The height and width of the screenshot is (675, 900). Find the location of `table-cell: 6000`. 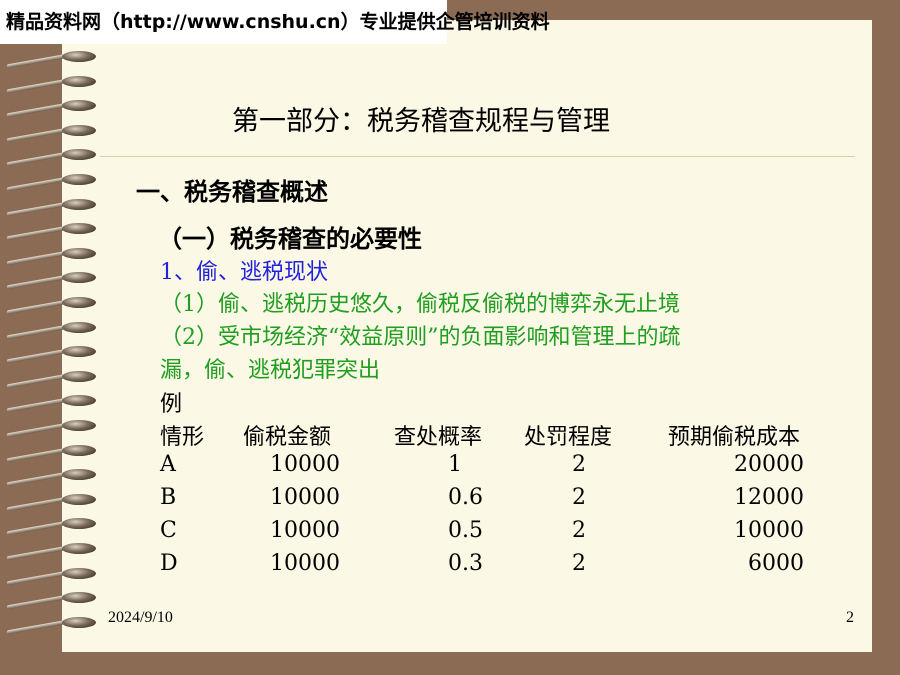

table-cell: 6000 is located at coordinates (776, 563).